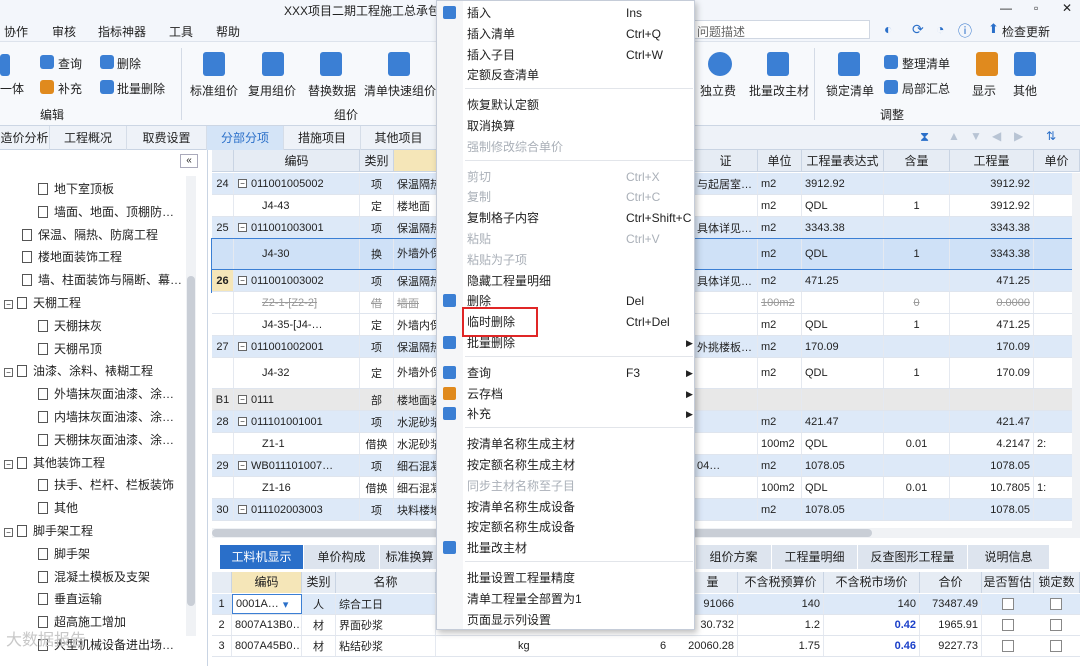 Image resolution: width=1080 pixels, height=666 pixels. I want to click on tree-item: 扶手、栏杆、栏板装饰, so click(106, 485).